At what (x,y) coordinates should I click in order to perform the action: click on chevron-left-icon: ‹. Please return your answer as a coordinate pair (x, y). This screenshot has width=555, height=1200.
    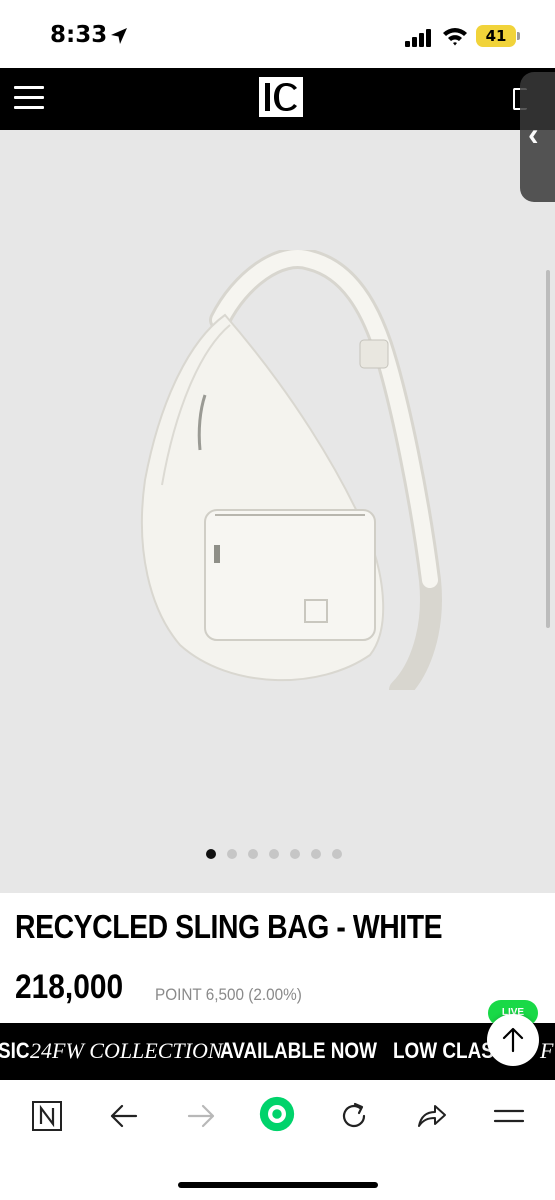
    Looking at the image, I should click on (533, 134).